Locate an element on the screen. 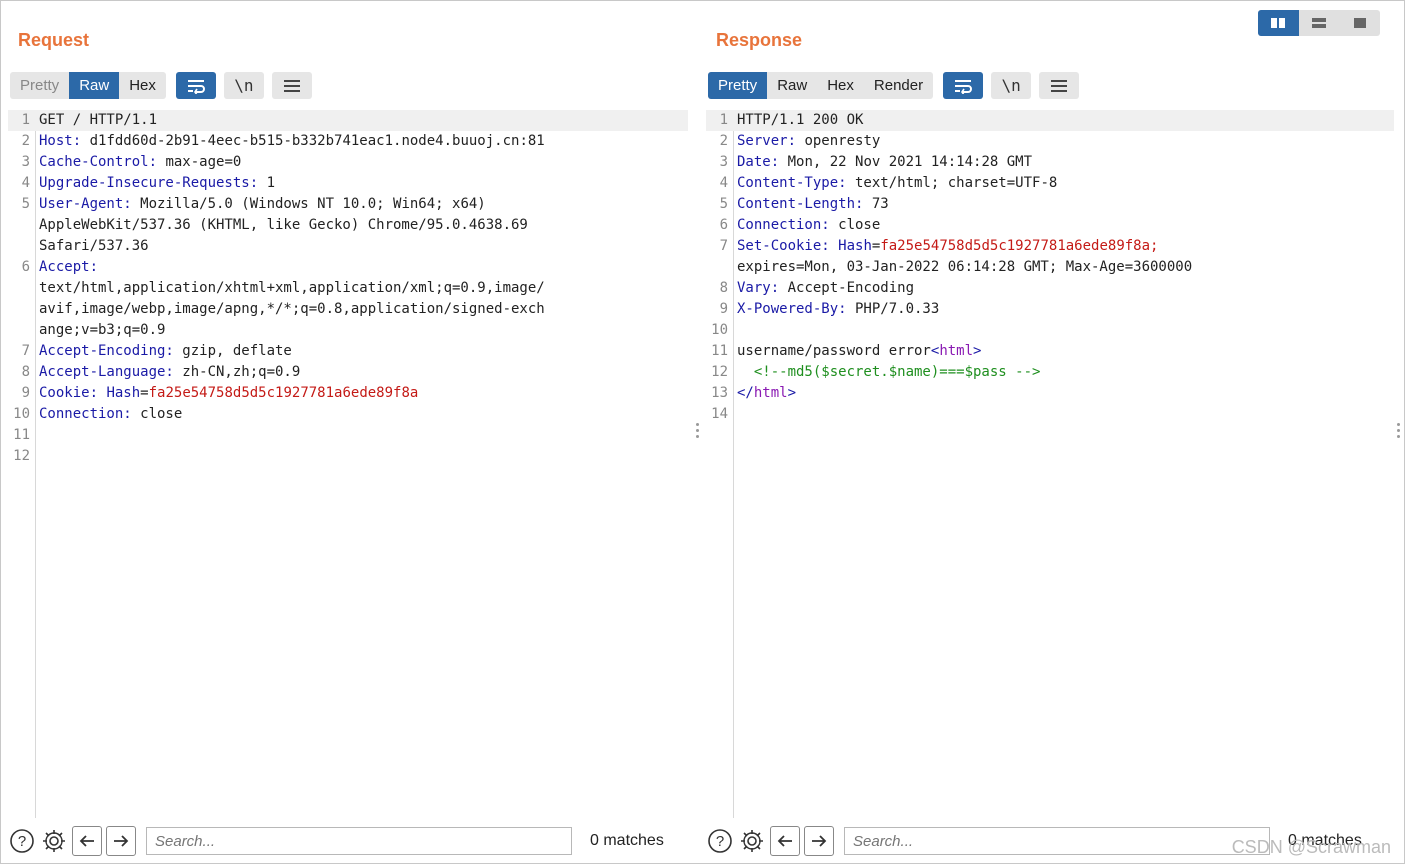 The height and width of the screenshot is (864, 1405). request-search-bar: ? 0 matches is located at coordinates (348, 841).